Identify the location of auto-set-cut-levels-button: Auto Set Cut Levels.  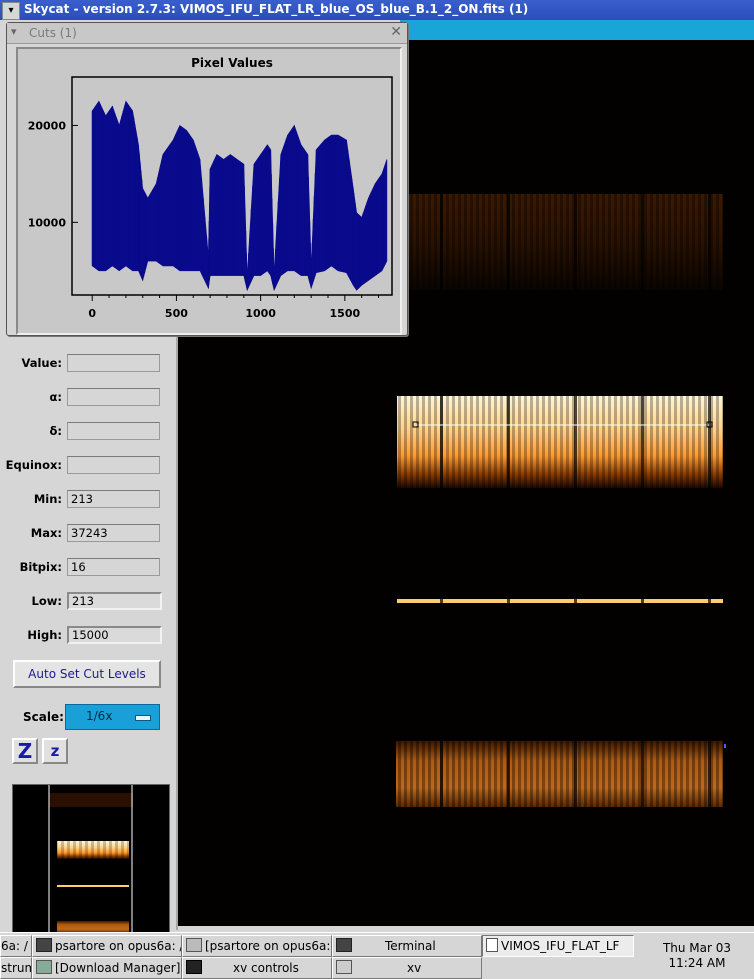
(87, 674).